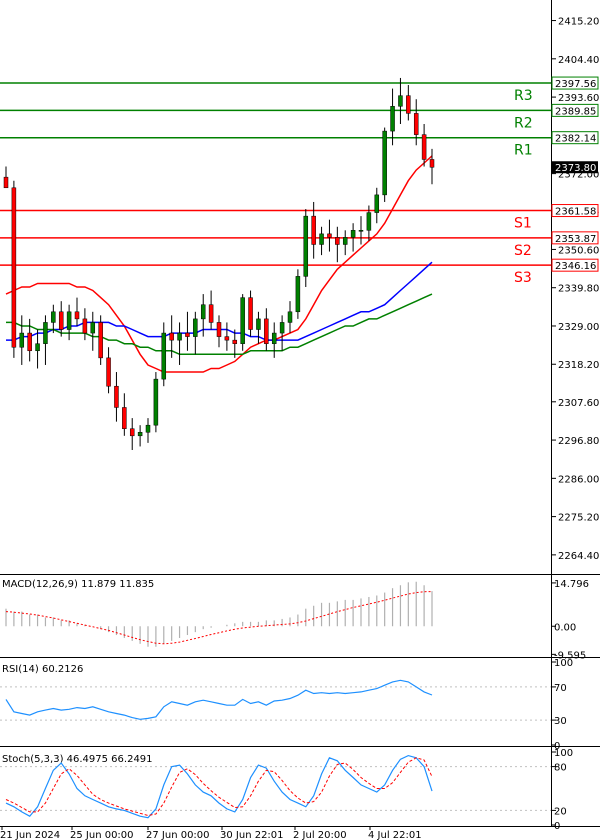 Image resolution: width=600 pixels, height=840 pixels. What do you see at coordinates (578, 327) in the screenshot?
I see `price-tick-label: 2329.00` at bounding box center [578, 327].